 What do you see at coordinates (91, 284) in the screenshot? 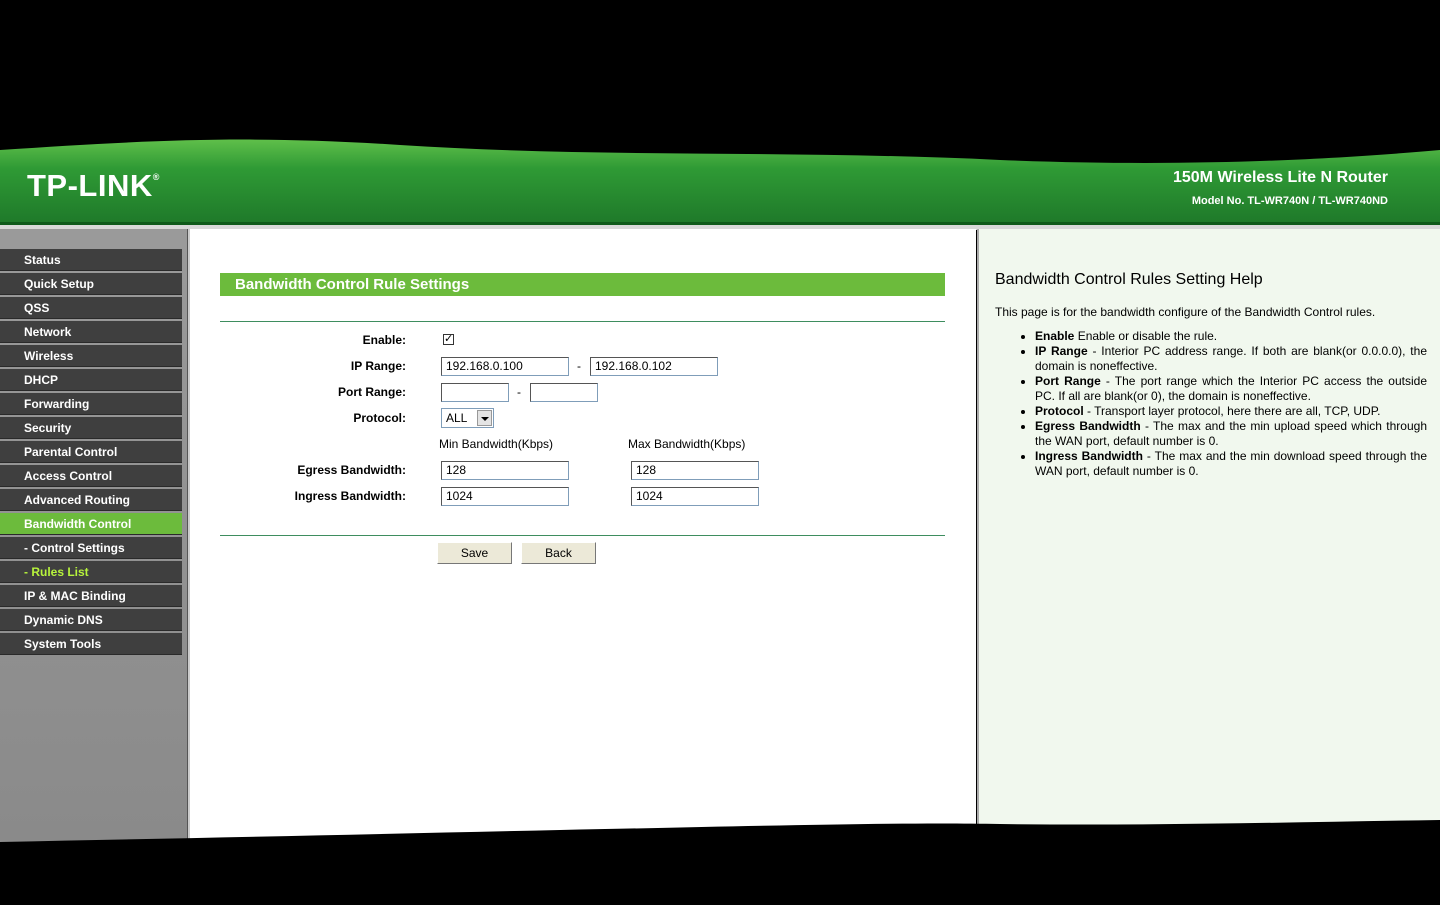
I see `sidebar-item-quick-setup: Quick Setup` at bounding box center [91, 284].